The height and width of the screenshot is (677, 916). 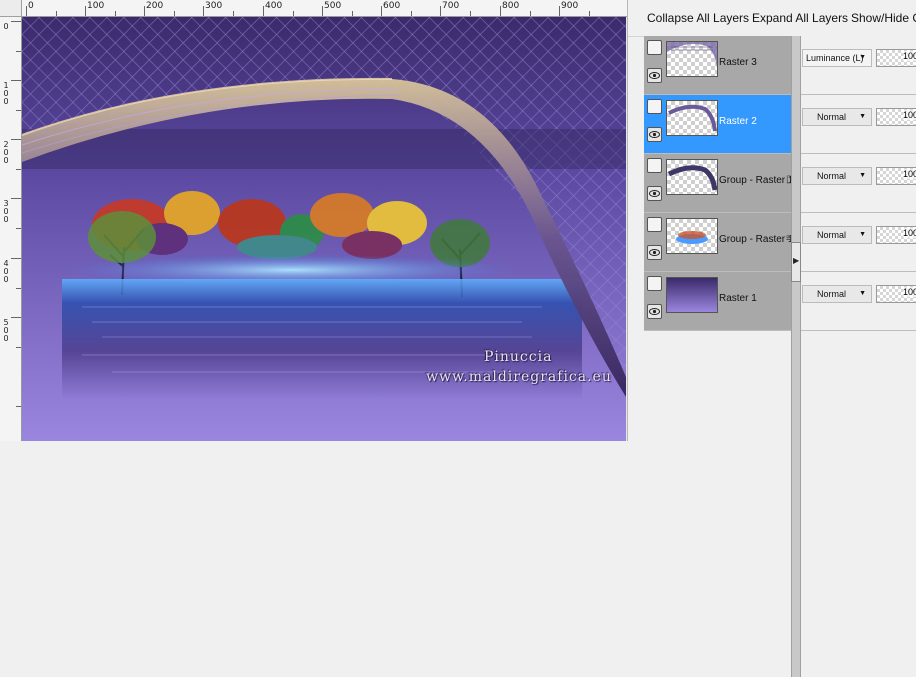 I want to click on collapse-all-layers-button: Collapse All Layers, so click(x=698, y=18).